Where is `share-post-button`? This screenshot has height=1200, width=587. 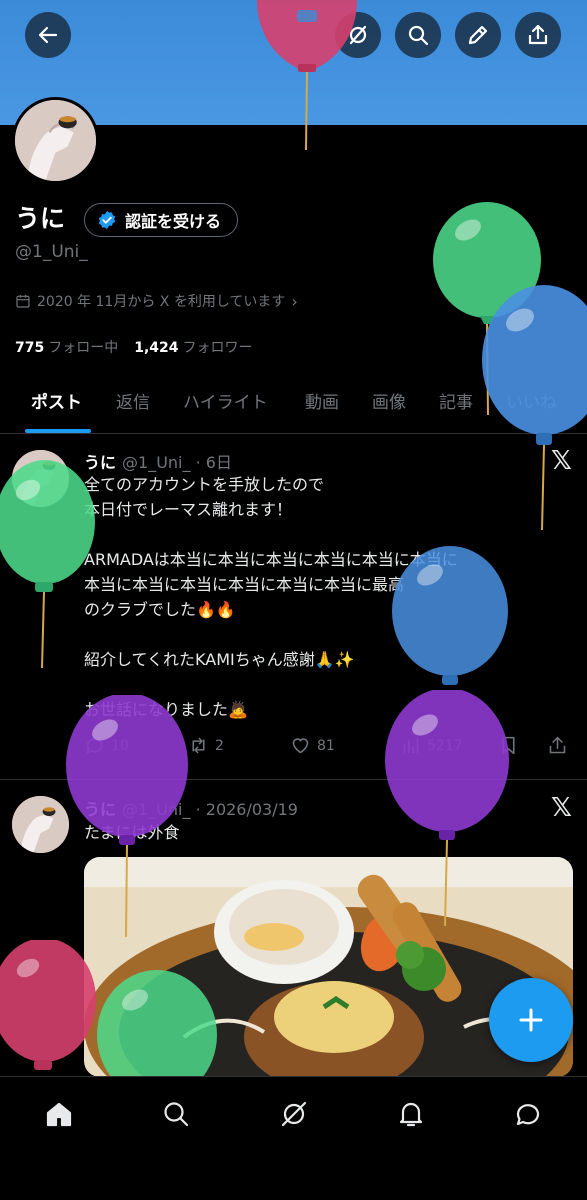
share-post-button is located at coordinates (557, 745).